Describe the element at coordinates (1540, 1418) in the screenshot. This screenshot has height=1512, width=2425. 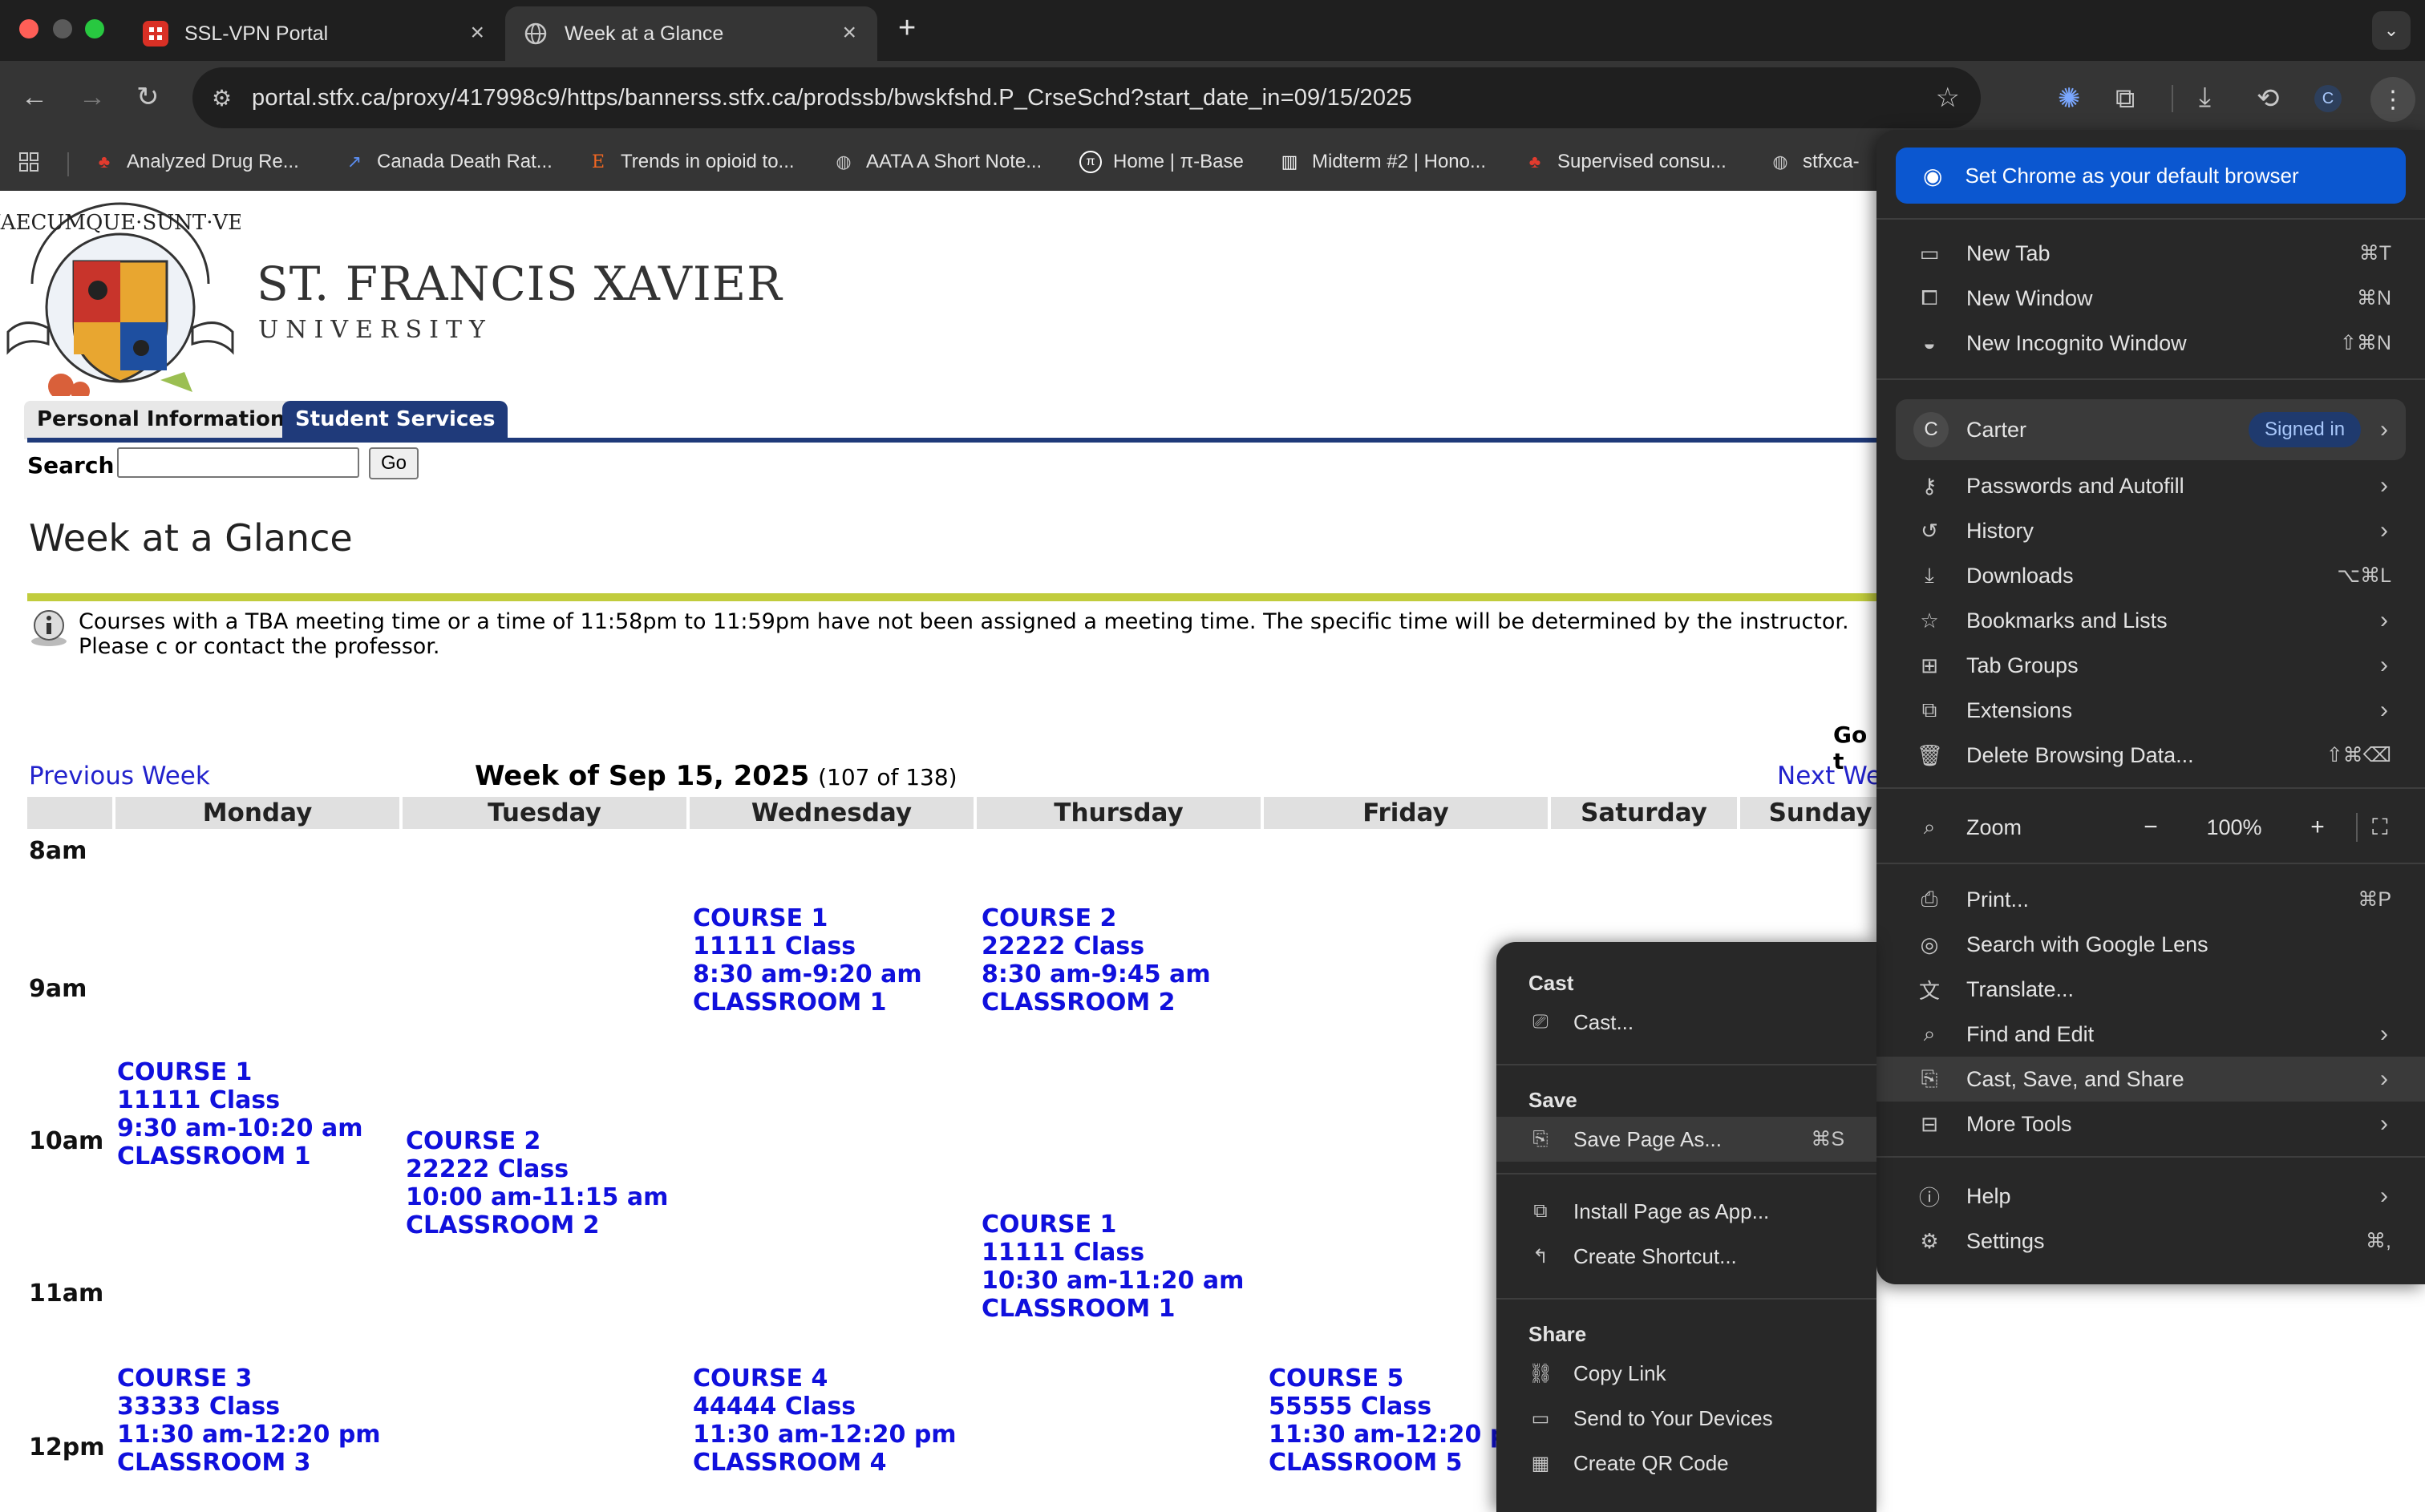
I see `devices-icon: ▭` at that location.